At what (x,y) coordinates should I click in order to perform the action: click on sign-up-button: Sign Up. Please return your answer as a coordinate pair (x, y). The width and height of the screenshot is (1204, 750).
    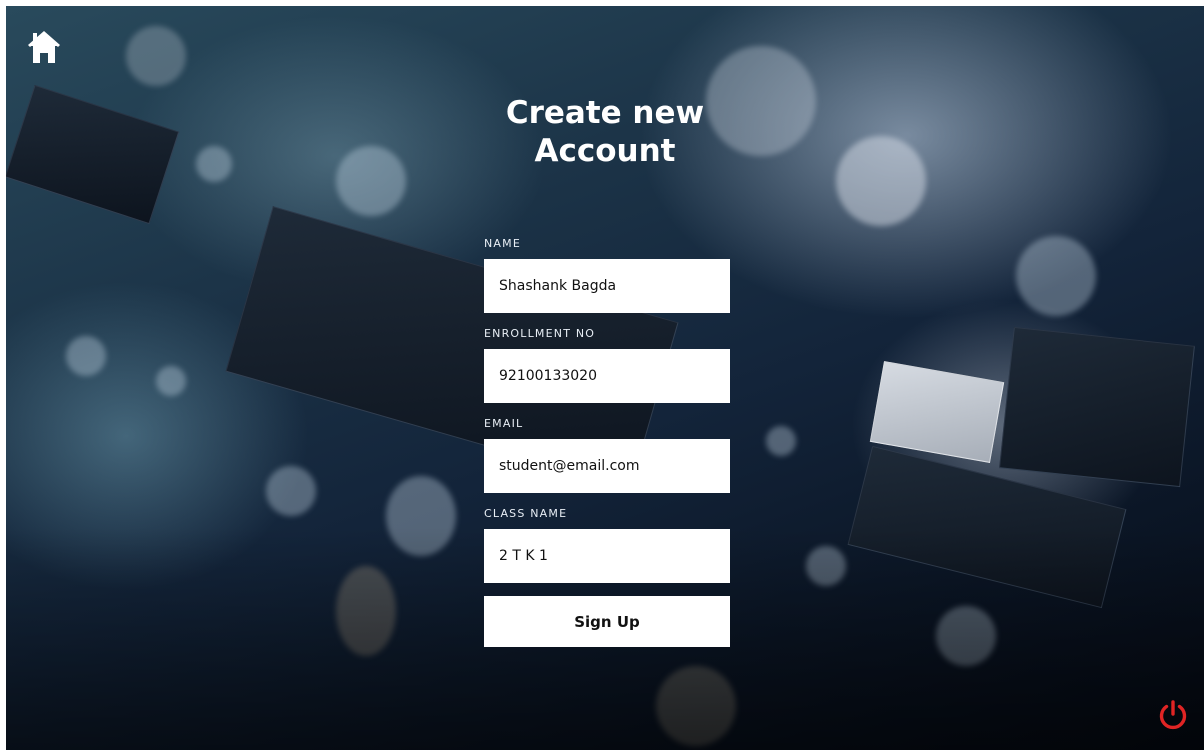
    Looking at the image, I should click on (607, 621).